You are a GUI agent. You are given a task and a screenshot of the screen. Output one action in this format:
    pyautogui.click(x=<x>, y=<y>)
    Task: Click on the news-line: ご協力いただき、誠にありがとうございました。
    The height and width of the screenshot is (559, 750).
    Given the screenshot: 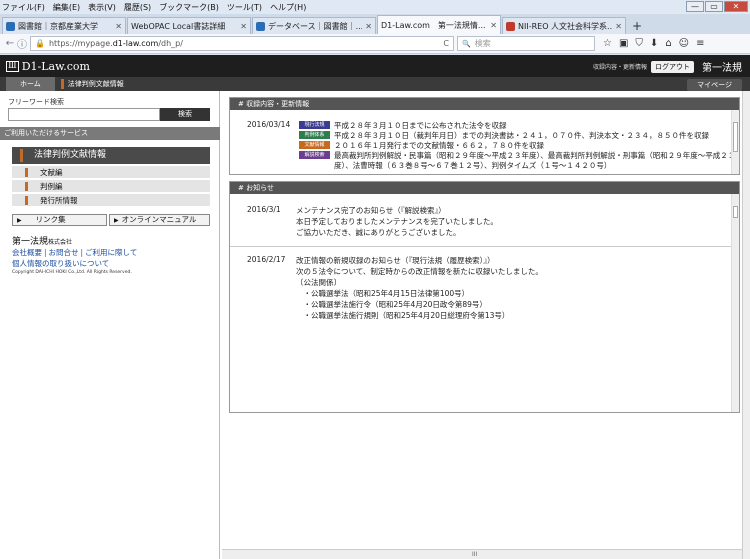 What is the action you would take?
    pyautogui.click(x=378, y=232)
    